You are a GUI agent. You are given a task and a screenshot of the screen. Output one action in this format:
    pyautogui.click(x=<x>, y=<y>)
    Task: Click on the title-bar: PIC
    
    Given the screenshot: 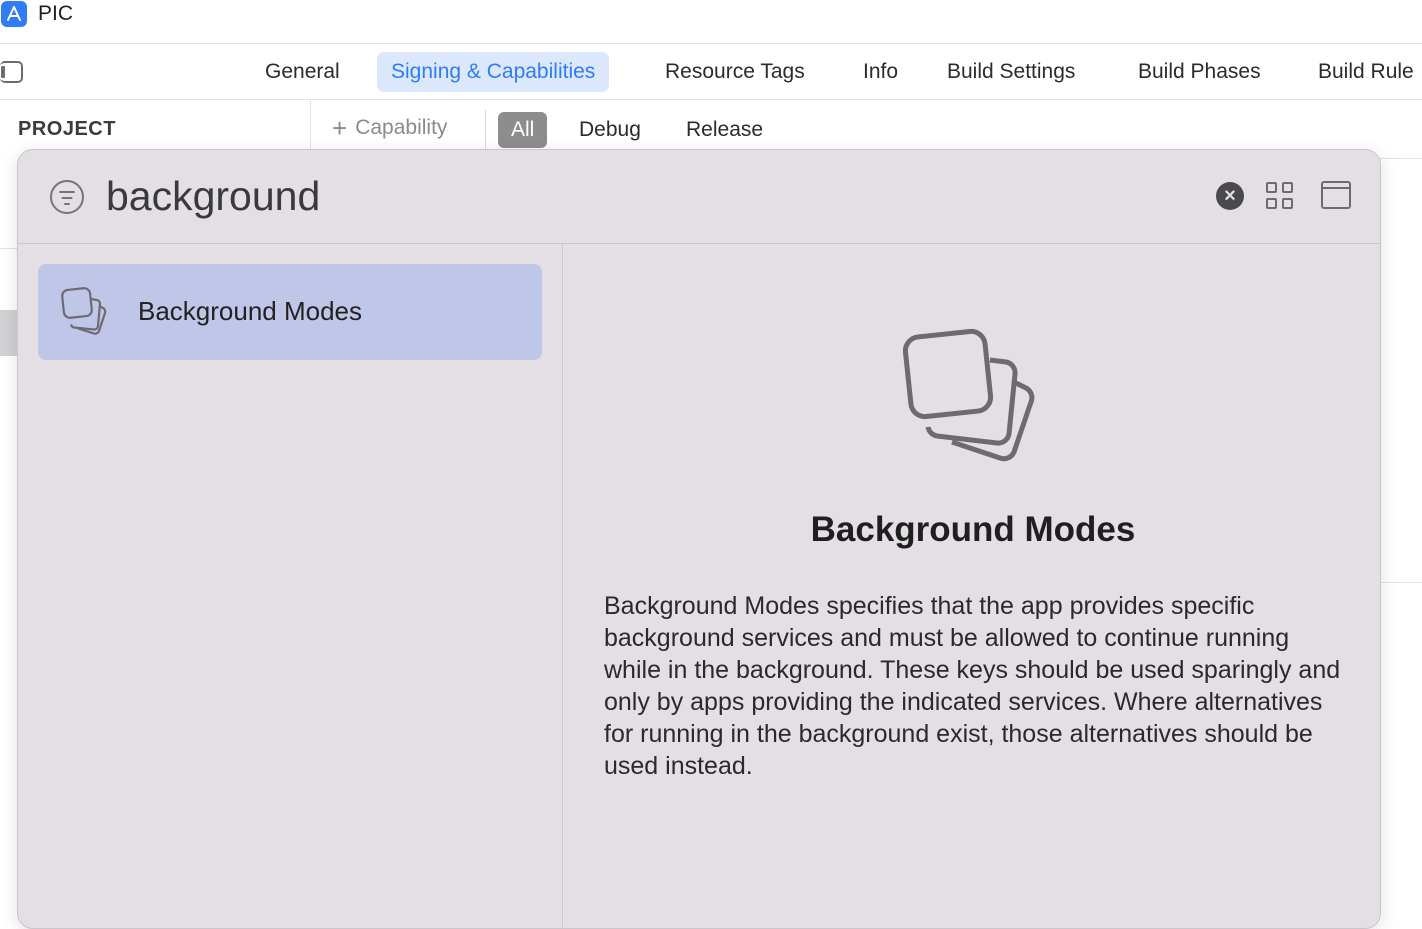 What is the action you would take?
    pyautogui.click(x=711, y=22)
    